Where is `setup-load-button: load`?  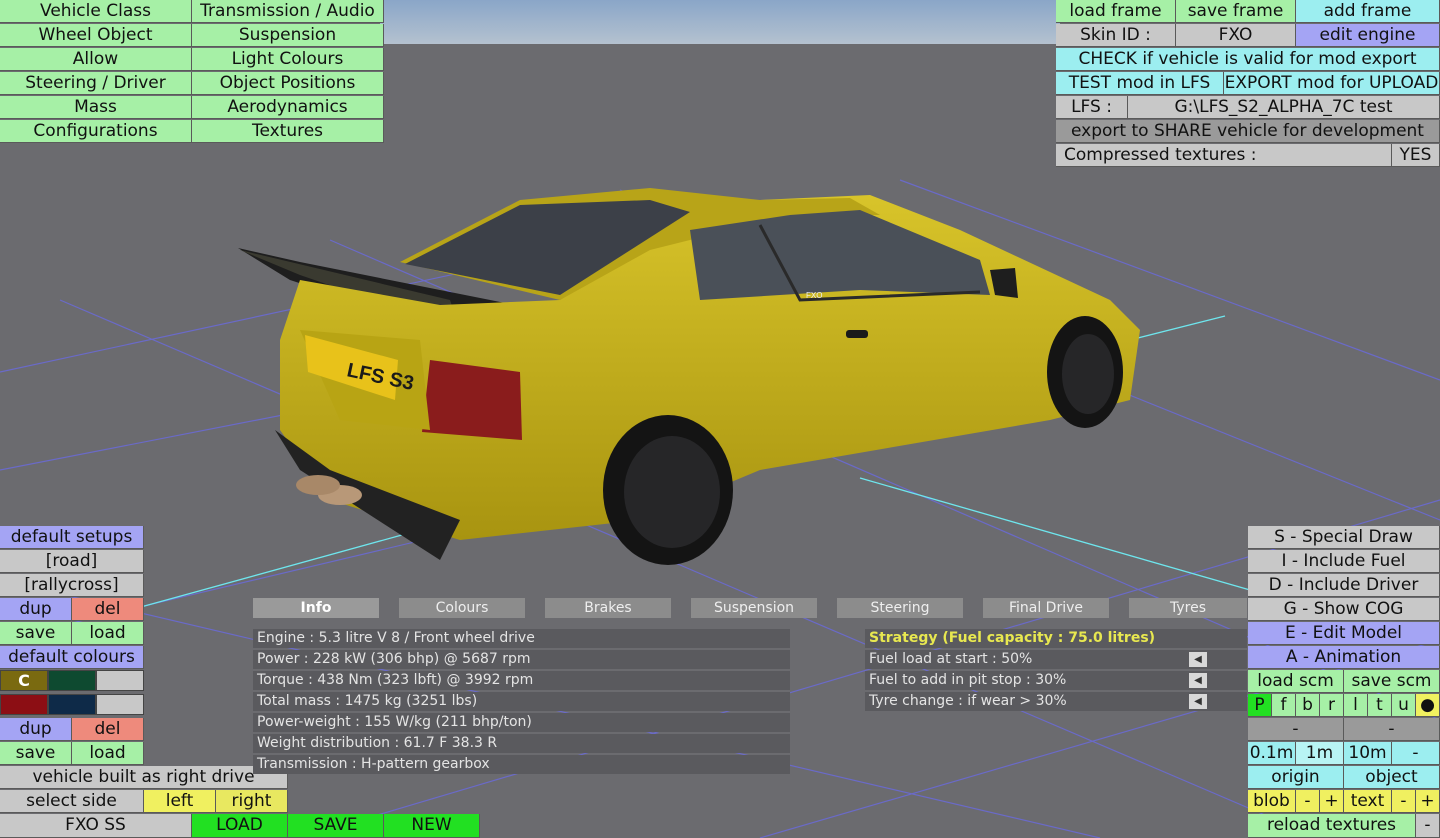
setup-load-button: load is located at coordinates (108, 633).